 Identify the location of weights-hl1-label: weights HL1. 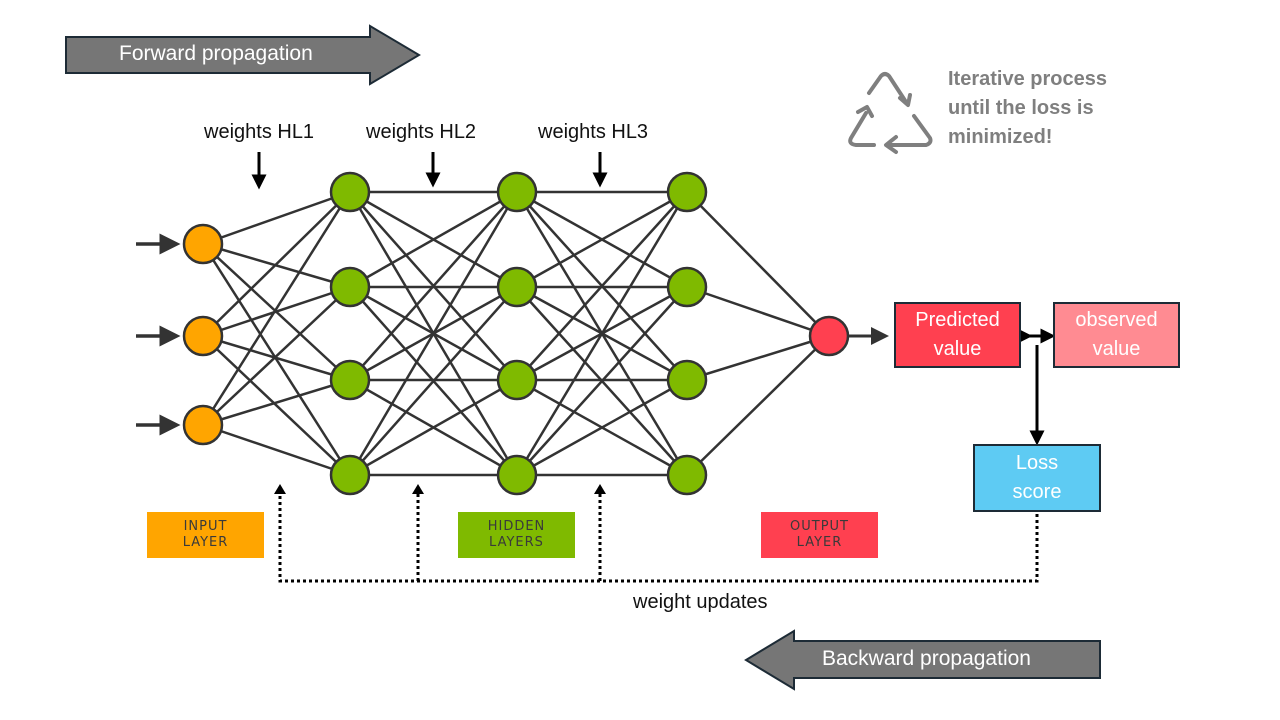
(259, 132).